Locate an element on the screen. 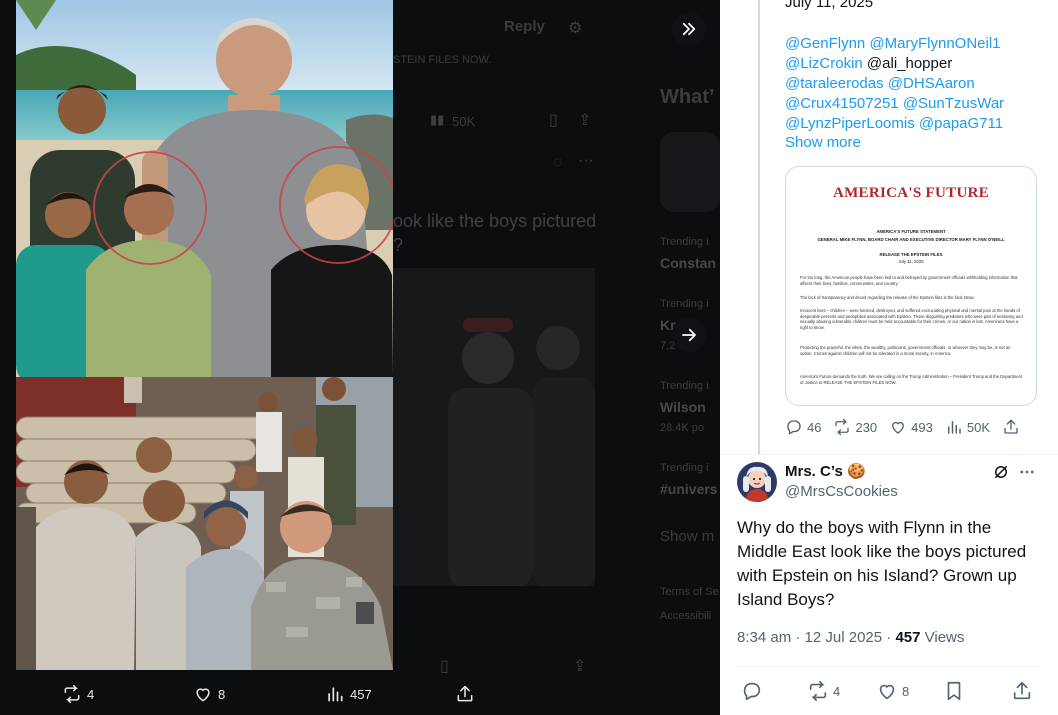  mention-link: @Crux41507251 is located at coordinates (842, 103).